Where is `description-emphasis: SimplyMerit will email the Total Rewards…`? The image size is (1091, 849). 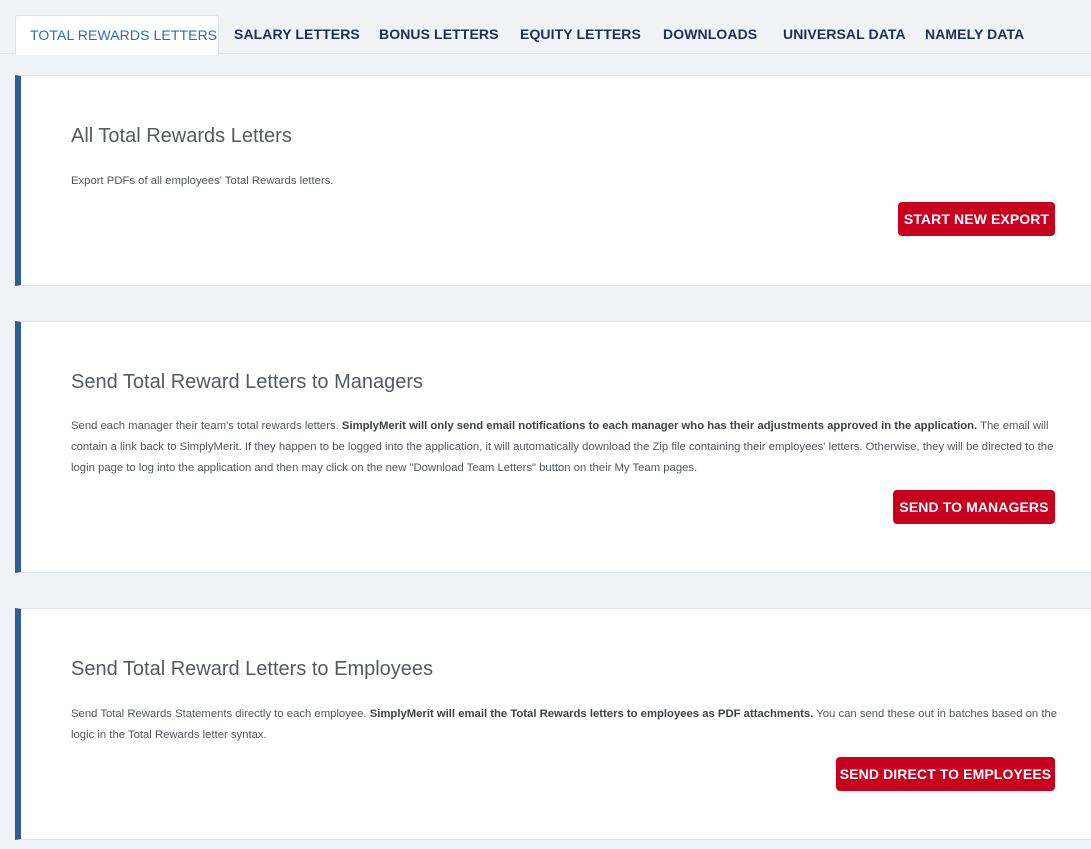
description-emphasis: SimplyMerit will email the Total Rewards… is located at coordinates (591, 714).